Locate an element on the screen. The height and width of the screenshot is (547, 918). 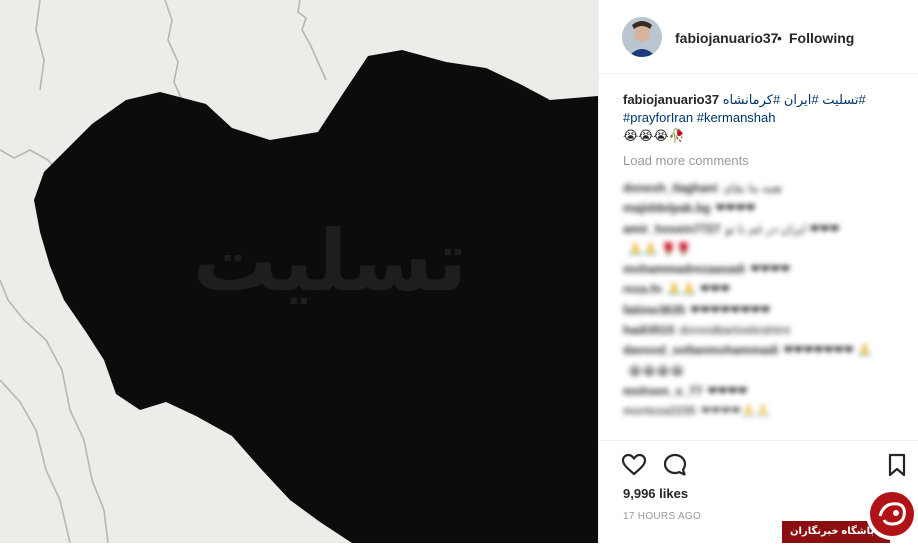
post-header: fabiojanuario37 • Following is located at coordinates (758, 37).